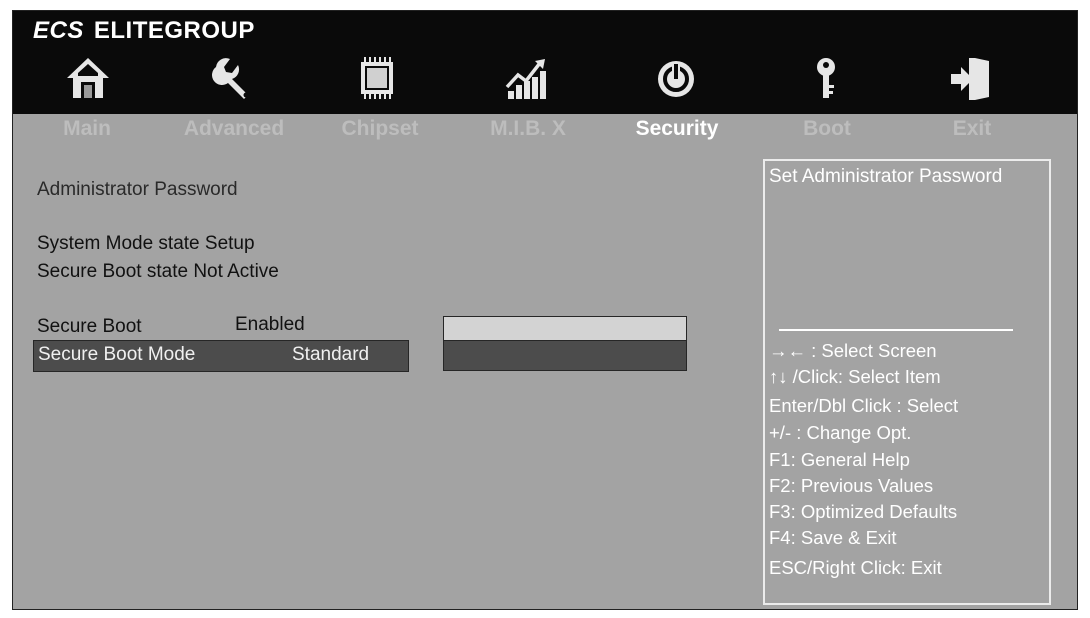 The image size is (1090, 618). I want to click on tab-exit: Exit, so click(972, 129).